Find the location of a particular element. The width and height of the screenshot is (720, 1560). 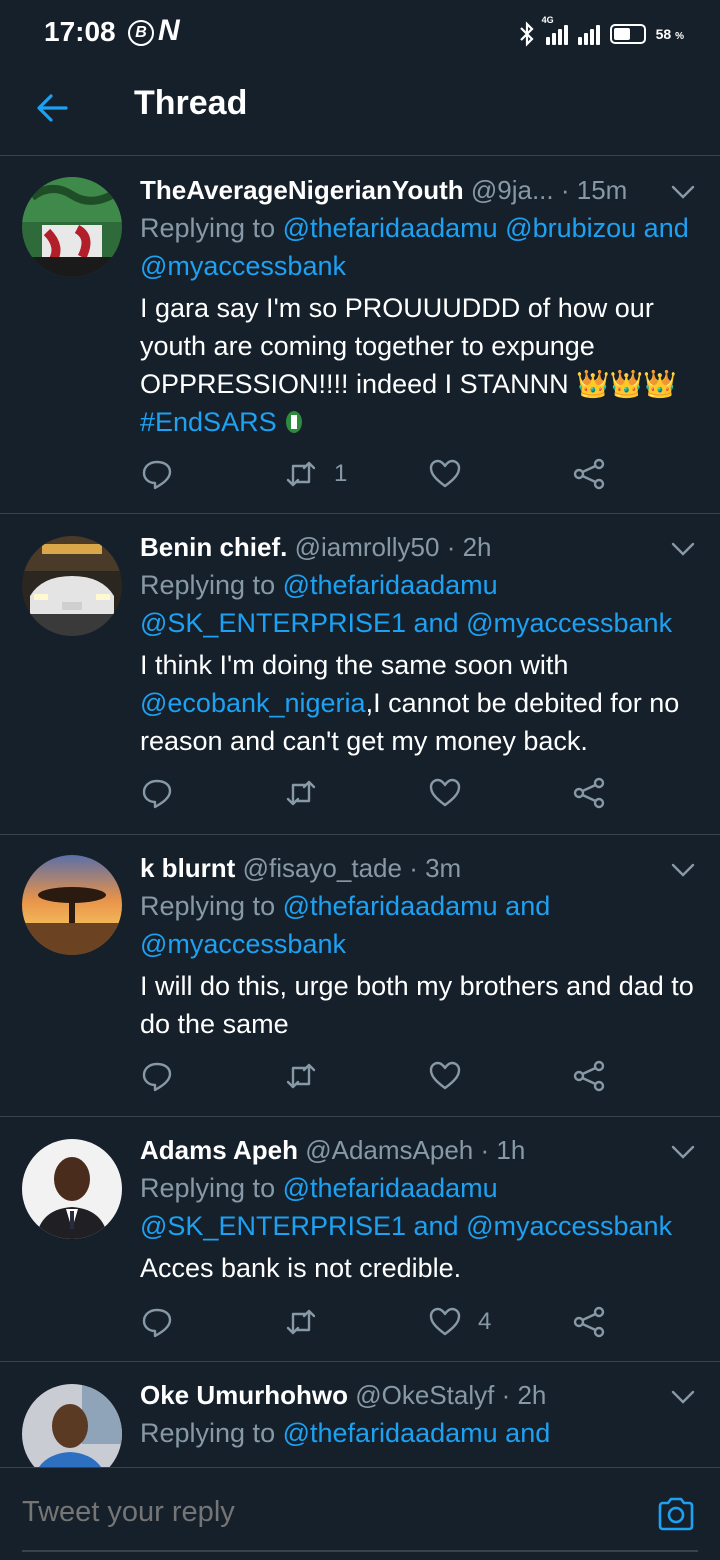

fist-emoji is located at coordinates (294, 422).